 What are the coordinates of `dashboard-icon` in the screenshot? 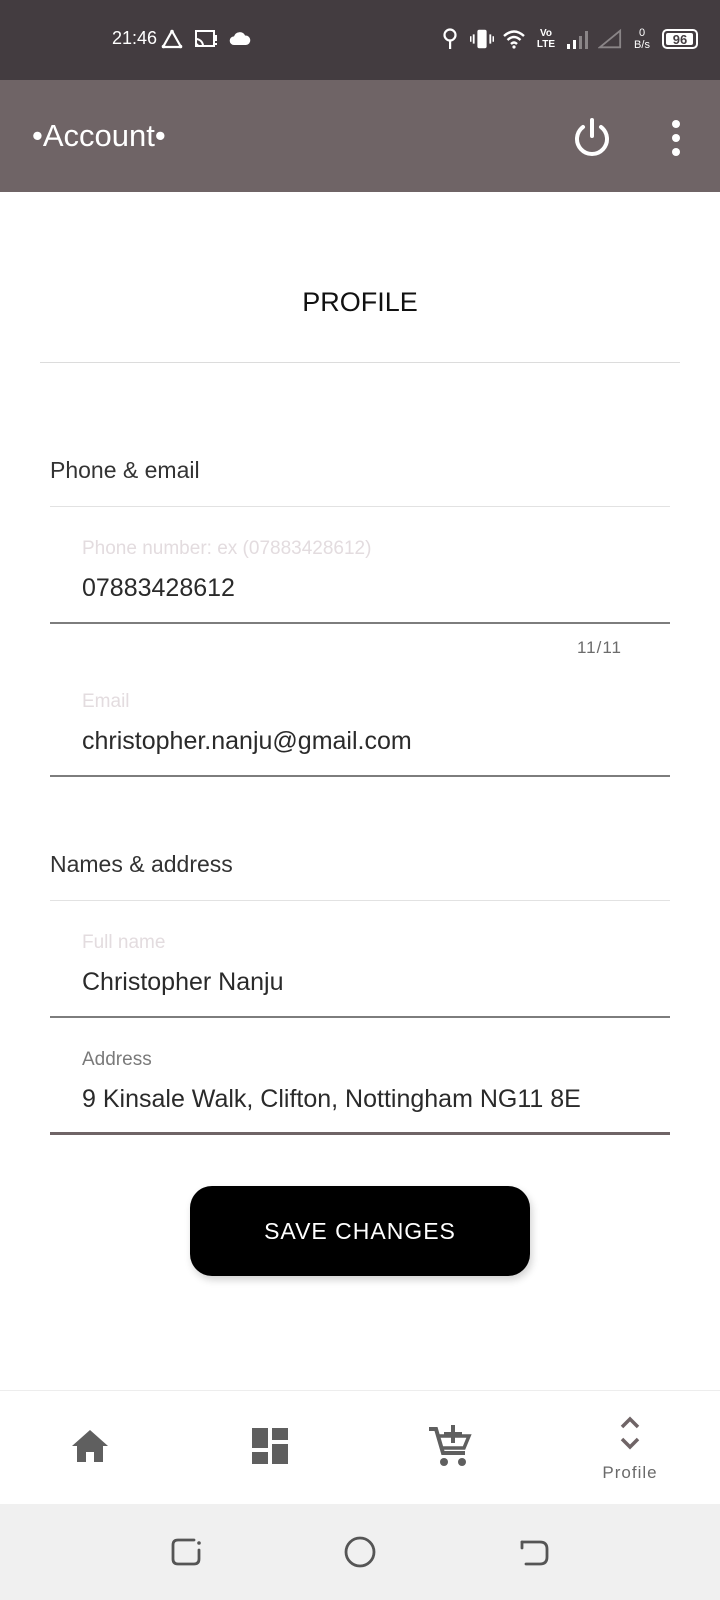 It's located at (270, 1448).